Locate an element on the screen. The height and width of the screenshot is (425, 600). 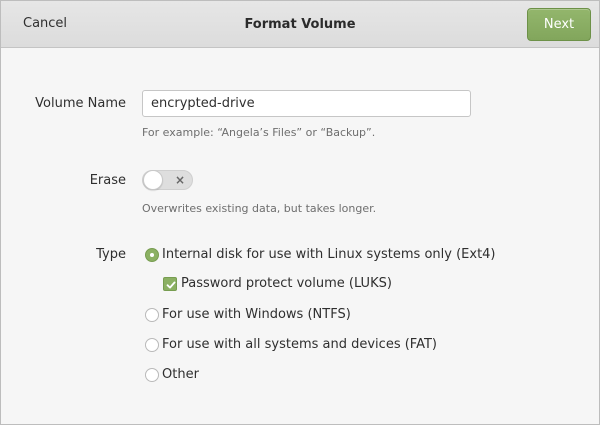
next-button: Next is located at coordinates (559, 24).